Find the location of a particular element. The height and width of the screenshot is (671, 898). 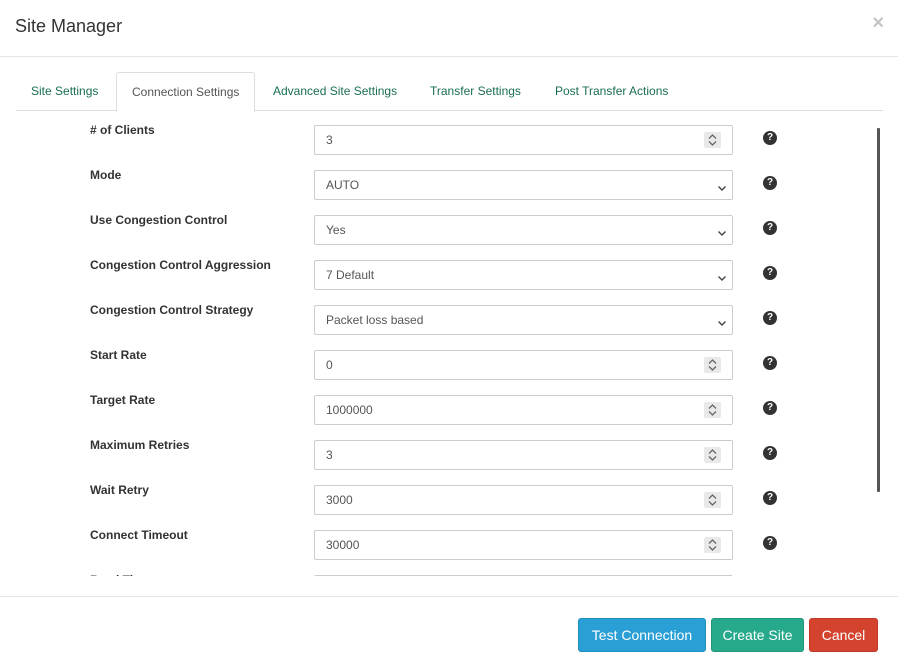

field-label: Read Timeout is located at coordinates (129, 574).